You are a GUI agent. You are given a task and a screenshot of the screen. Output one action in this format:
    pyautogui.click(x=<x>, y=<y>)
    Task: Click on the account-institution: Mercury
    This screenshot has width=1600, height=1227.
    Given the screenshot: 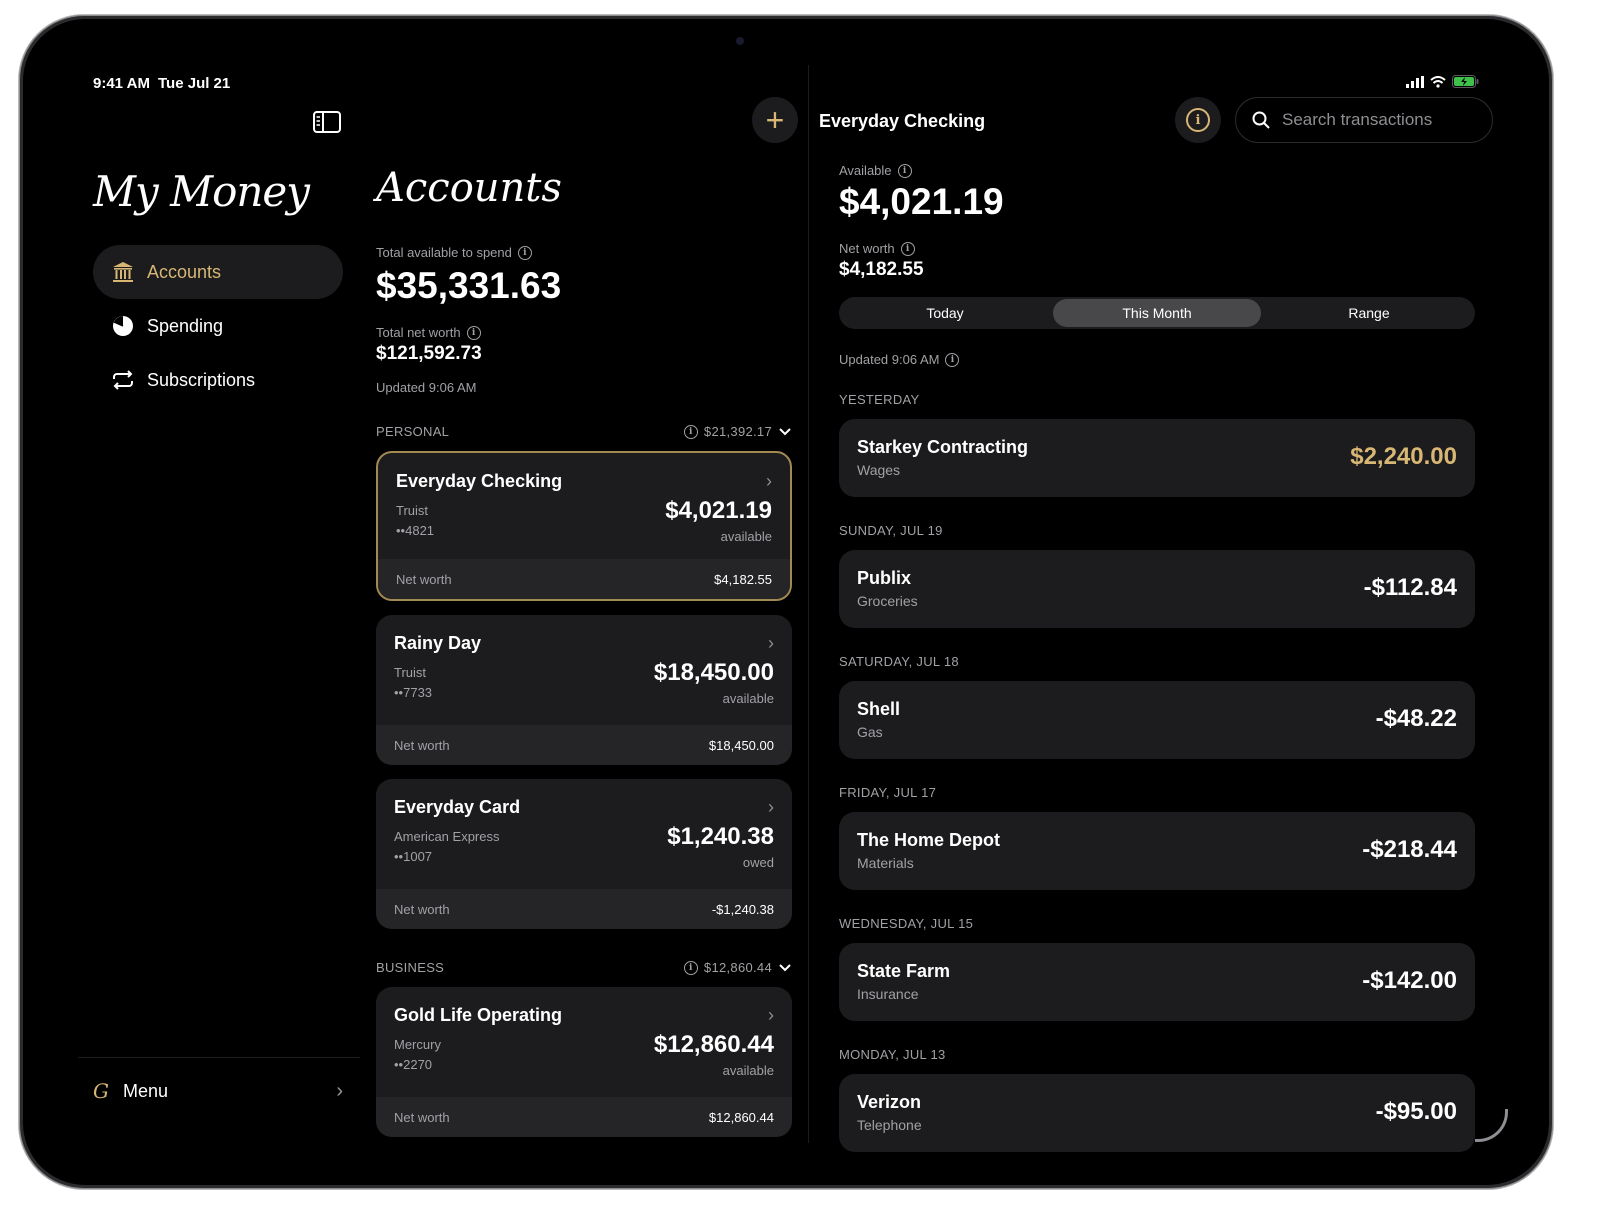 What is the action you would take?
    pyautogui.click(x=417, y=1044)
    